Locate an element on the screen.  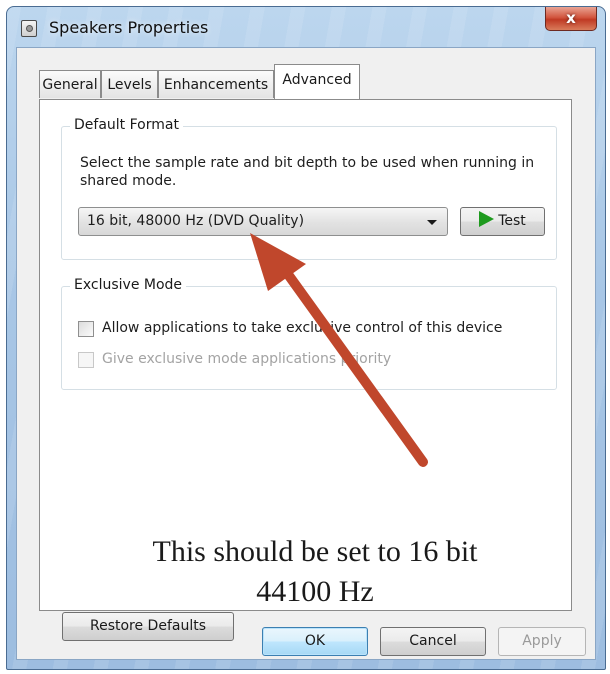
speaker-properties-icon is located at coordinates (29, 28).